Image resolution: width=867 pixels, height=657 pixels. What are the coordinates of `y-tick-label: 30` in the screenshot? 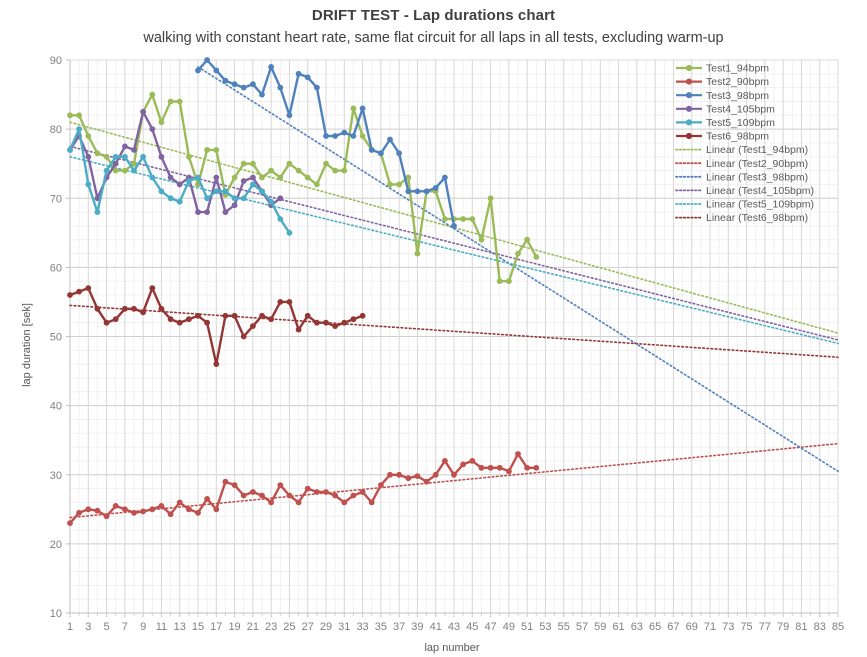 It's located at (56, 476).